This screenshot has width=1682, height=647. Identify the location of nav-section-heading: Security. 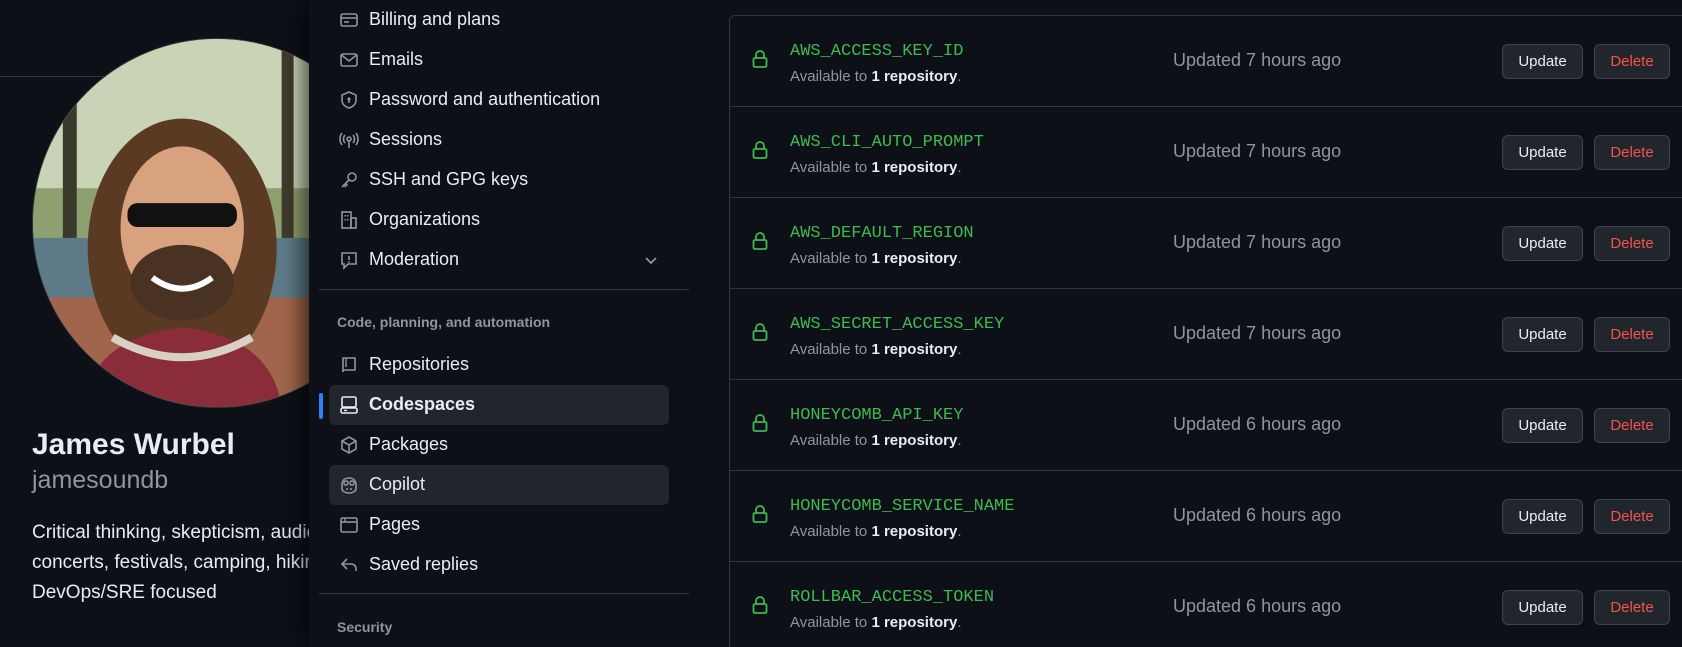
(365, 627).